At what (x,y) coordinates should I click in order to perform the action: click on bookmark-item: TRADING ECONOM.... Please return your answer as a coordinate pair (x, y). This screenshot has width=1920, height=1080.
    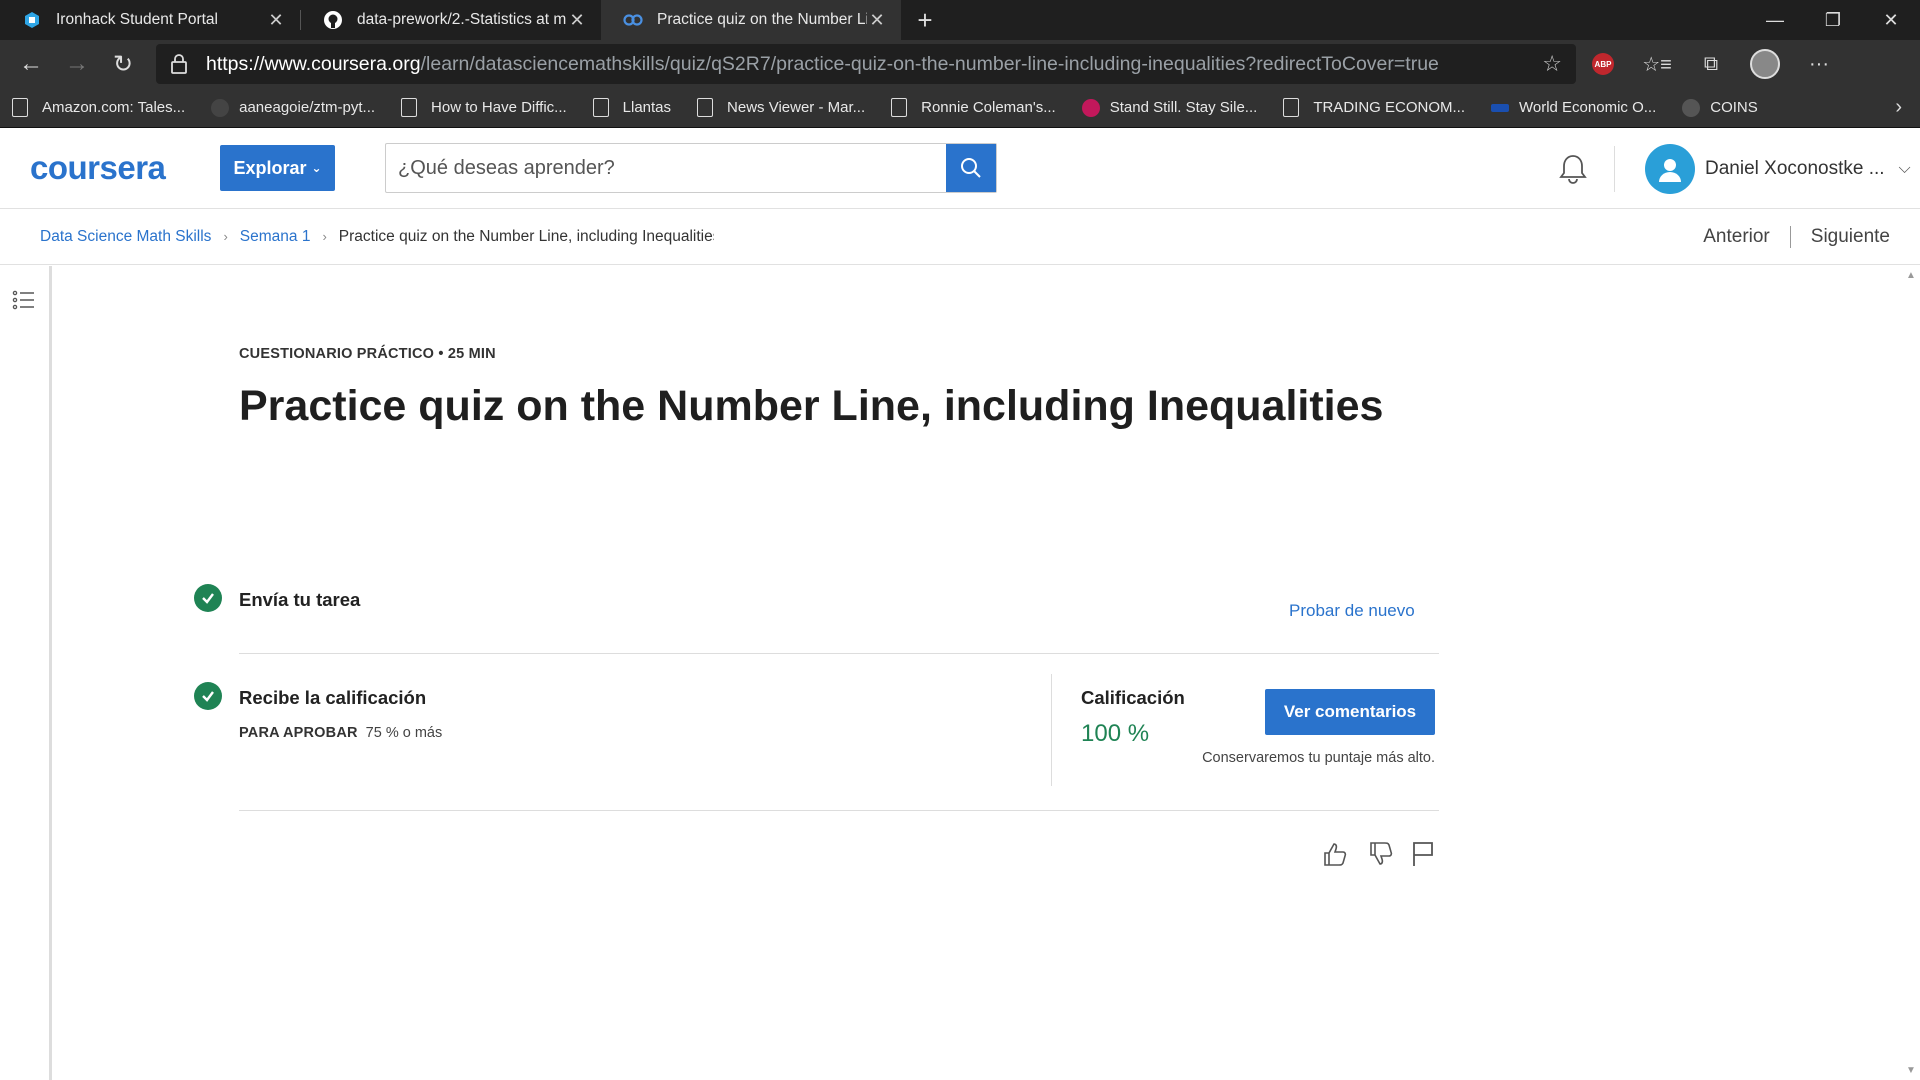
    Looking at the image, I should click on (1374, 107).